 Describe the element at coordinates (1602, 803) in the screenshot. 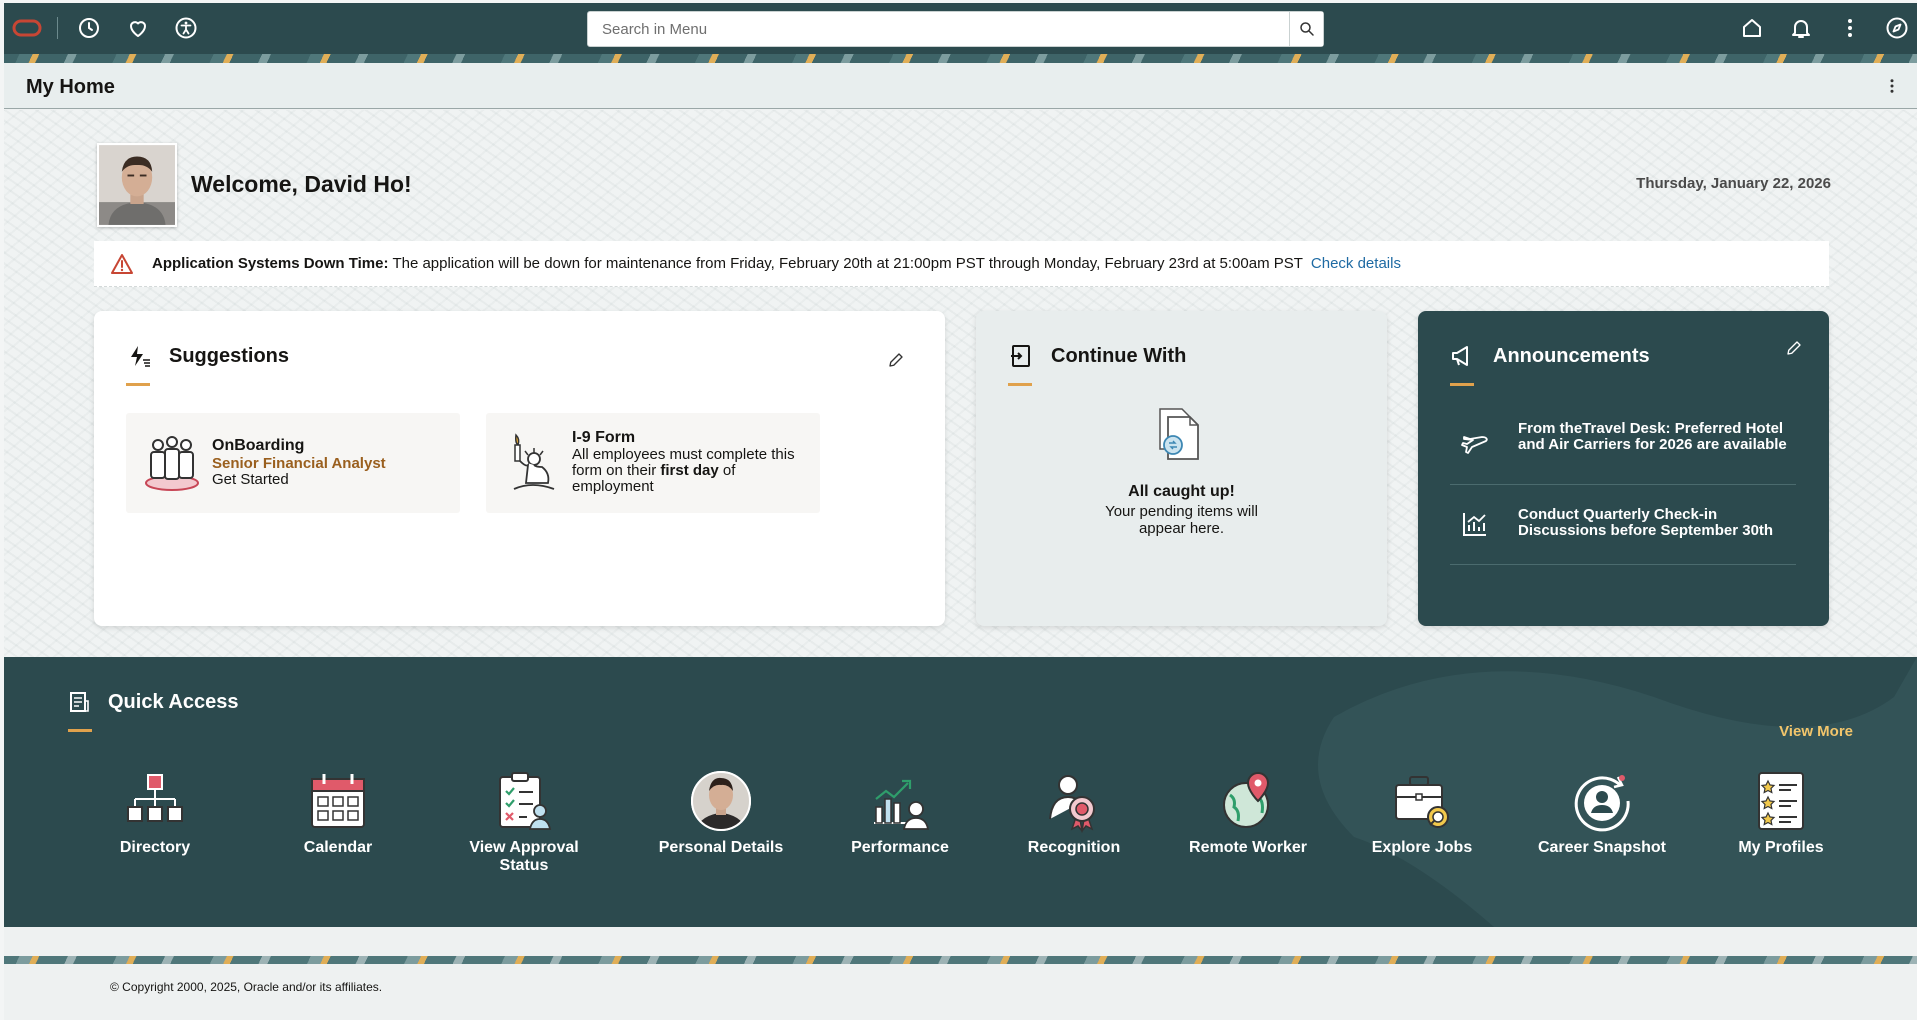

I see `career-snapshot-icon` at that location.